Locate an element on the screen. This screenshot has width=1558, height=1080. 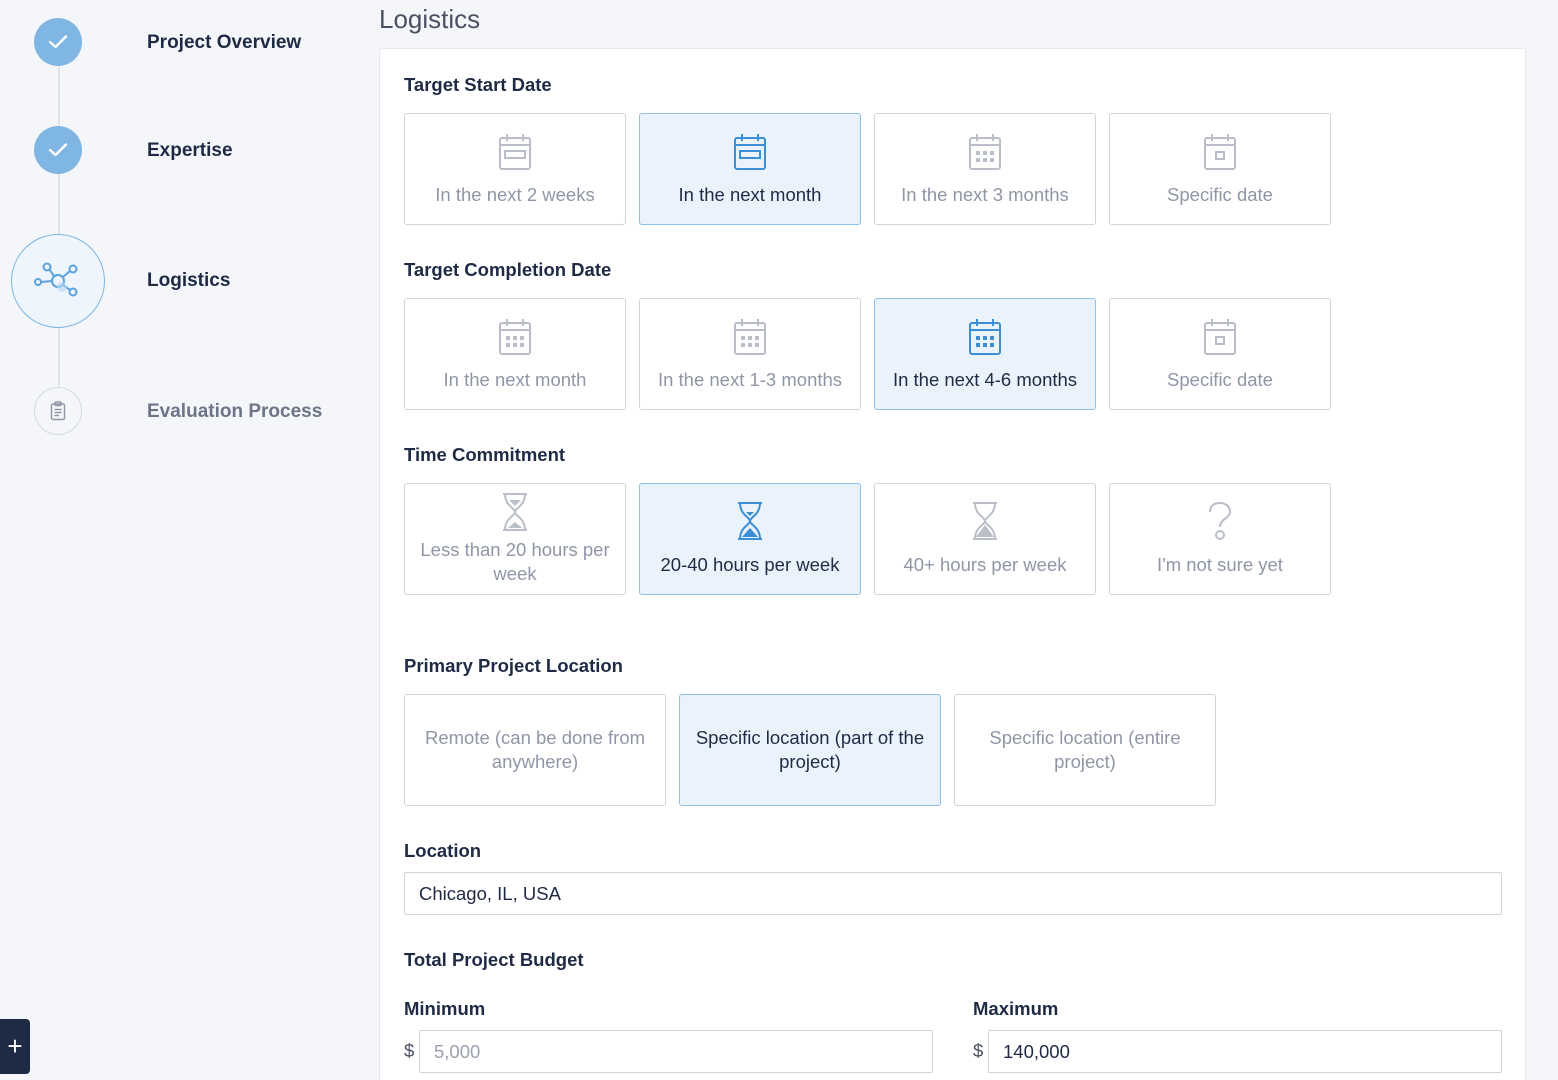
step-logistics-label: Logistics is located at coordinates (189, 280).